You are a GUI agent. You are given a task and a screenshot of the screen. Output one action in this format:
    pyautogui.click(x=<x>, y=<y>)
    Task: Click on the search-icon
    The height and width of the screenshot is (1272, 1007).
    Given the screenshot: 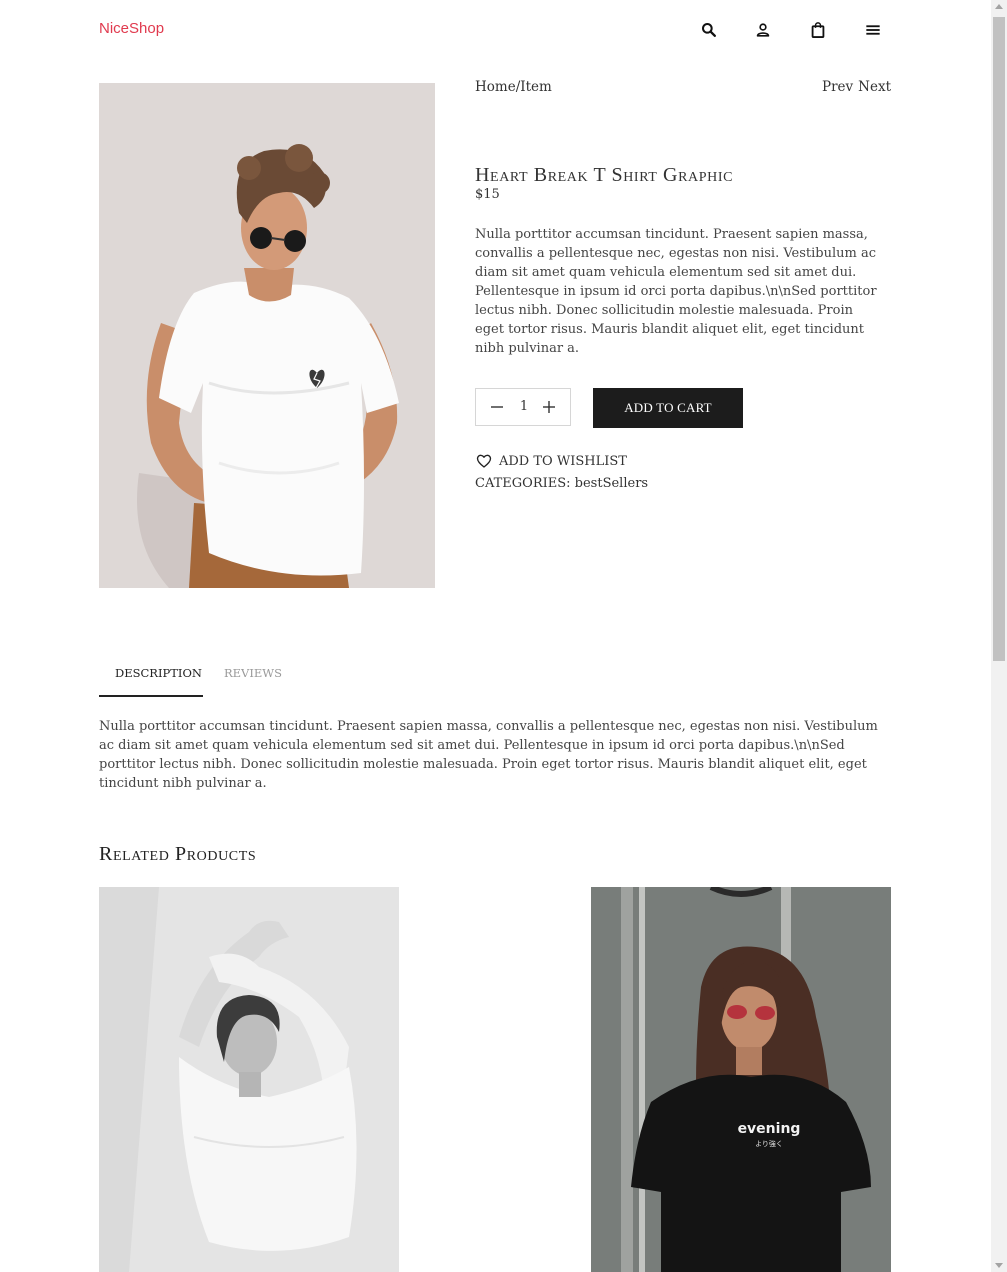 What is the action you would take?
    pyautogui.click(x=709, y=30)
    